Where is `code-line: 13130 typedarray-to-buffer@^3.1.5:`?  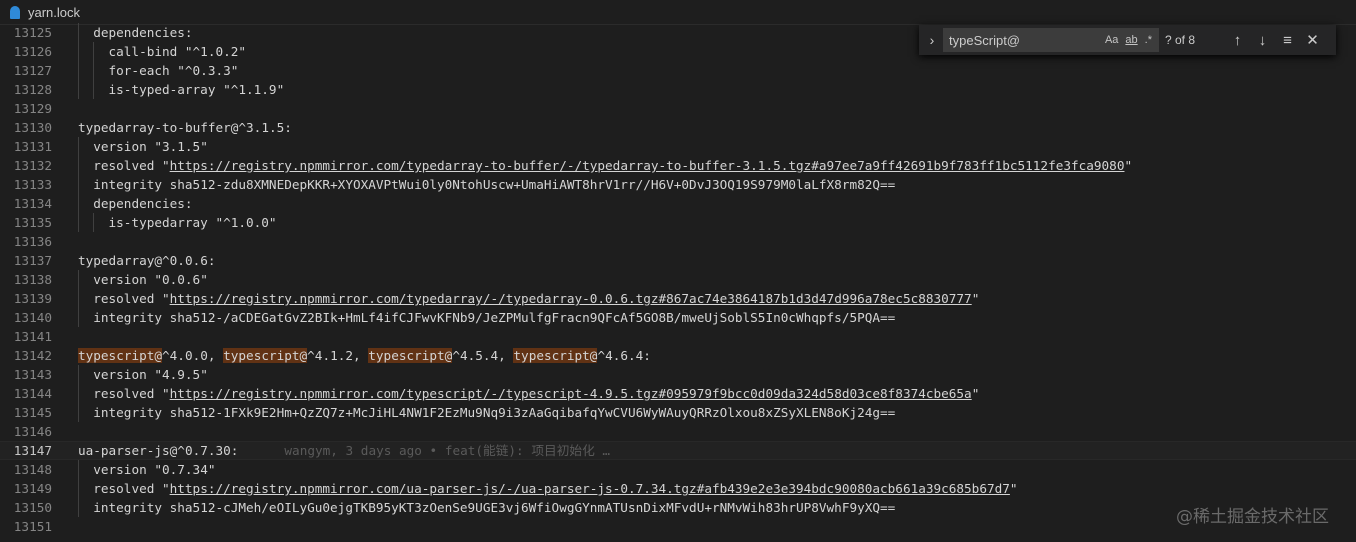 code-line: 13130 typedarray-to-buffer@^3.1.5: is located at coordinates (678, 127).